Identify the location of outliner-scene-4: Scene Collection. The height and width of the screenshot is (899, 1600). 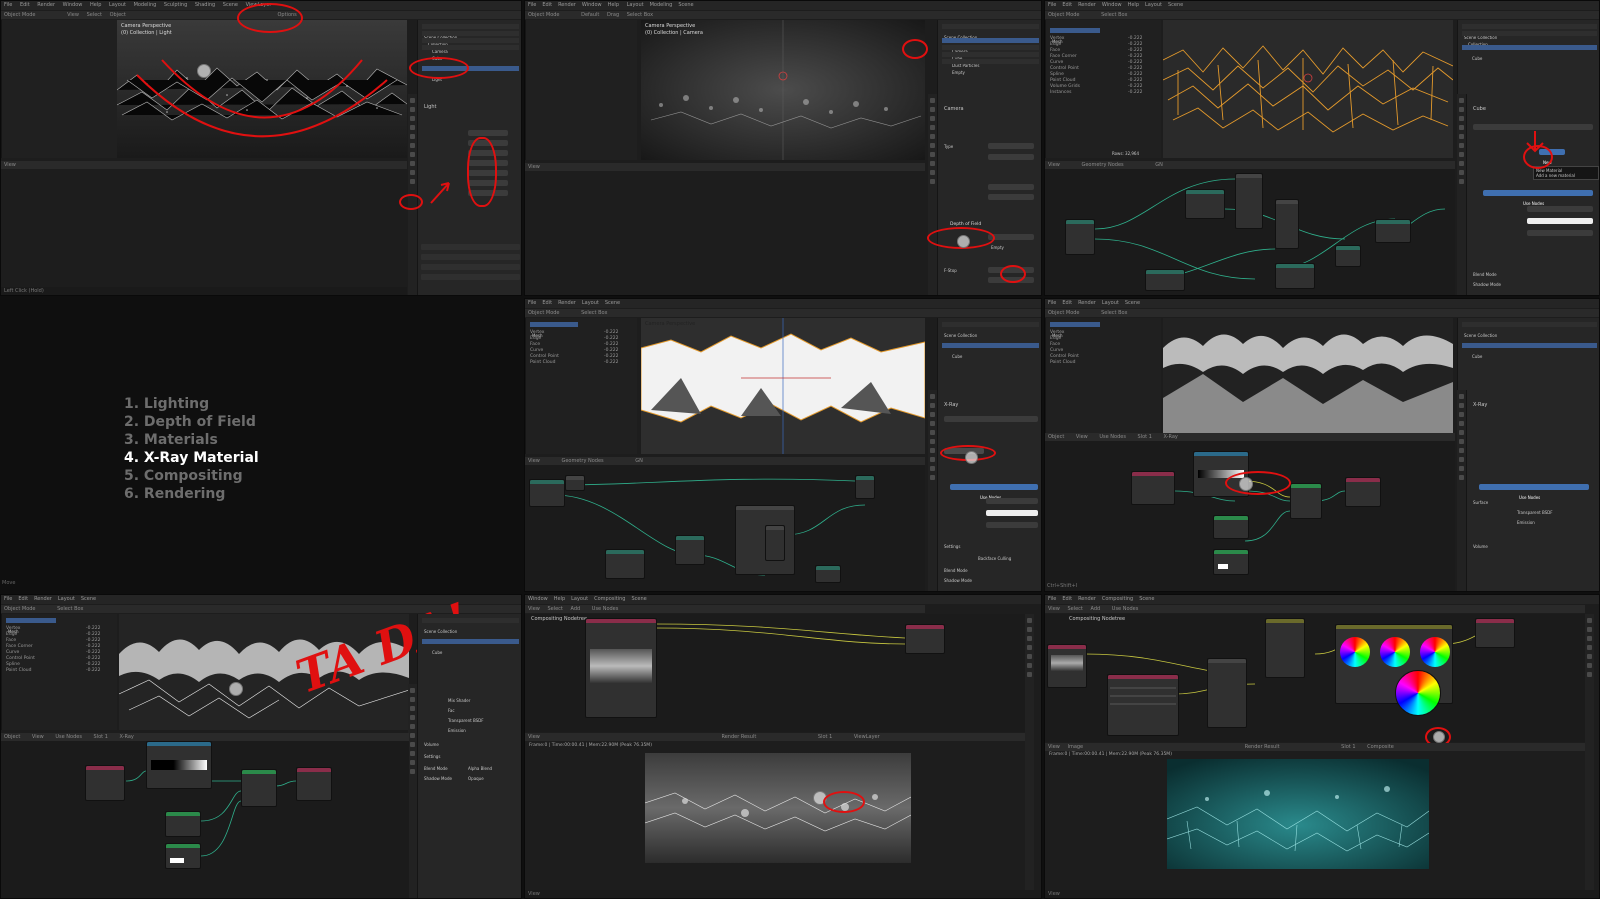
(990, 330).